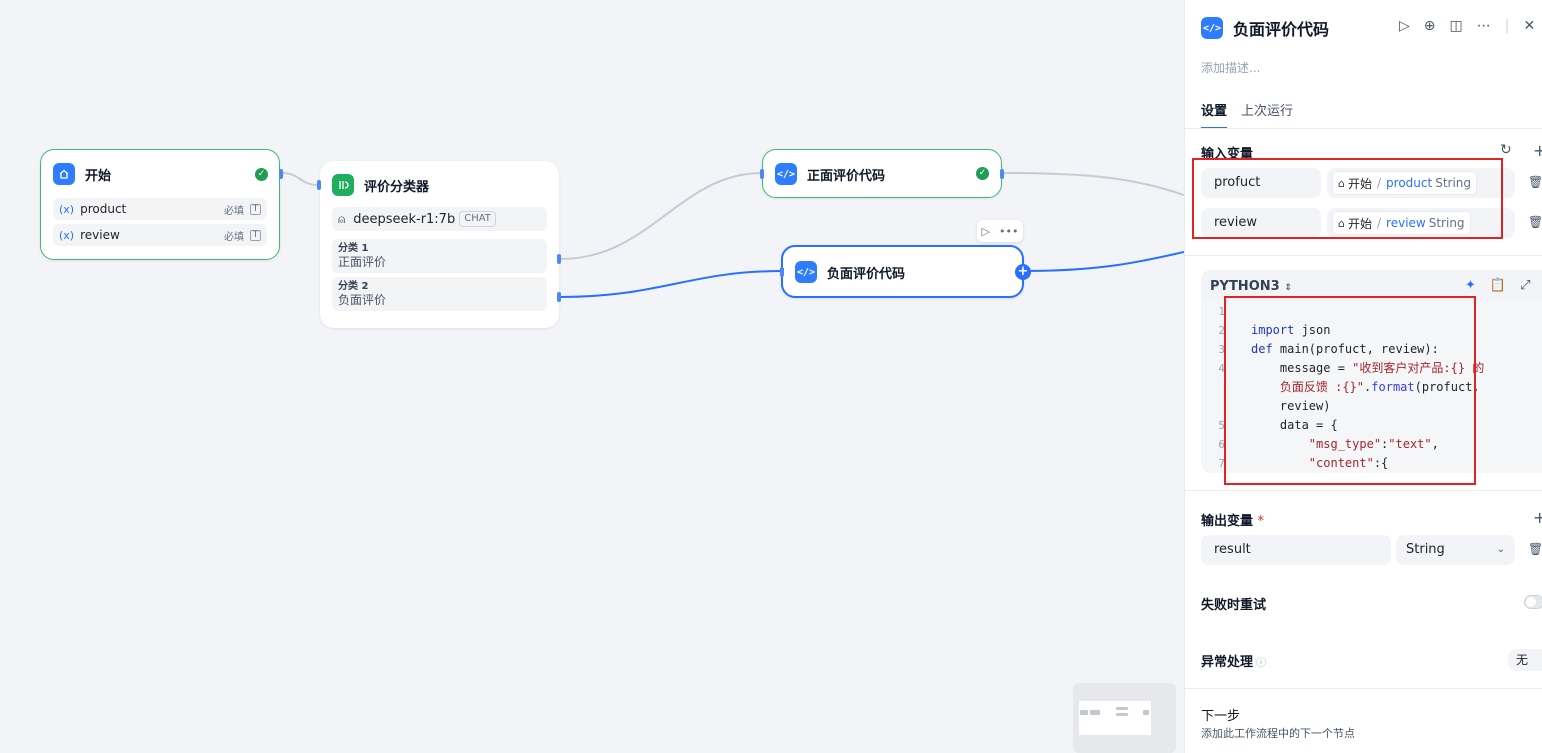  I want to click on input-var-name-field: review, so click(1261, 223).